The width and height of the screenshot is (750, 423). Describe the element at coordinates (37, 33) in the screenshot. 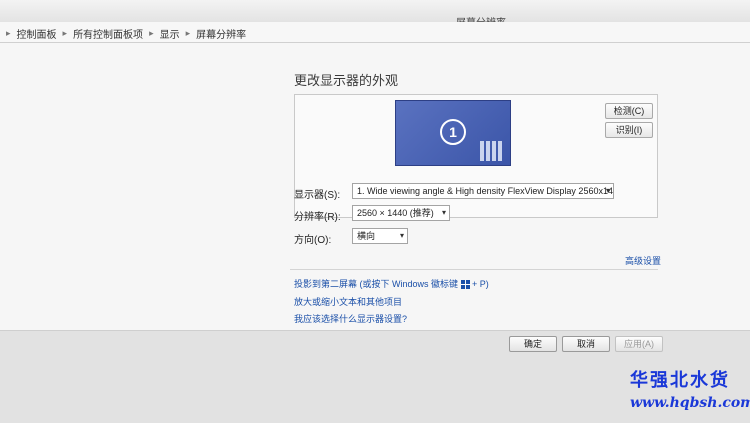

I see `breadcrumb-item-control-panel: 控制面板` at that location.